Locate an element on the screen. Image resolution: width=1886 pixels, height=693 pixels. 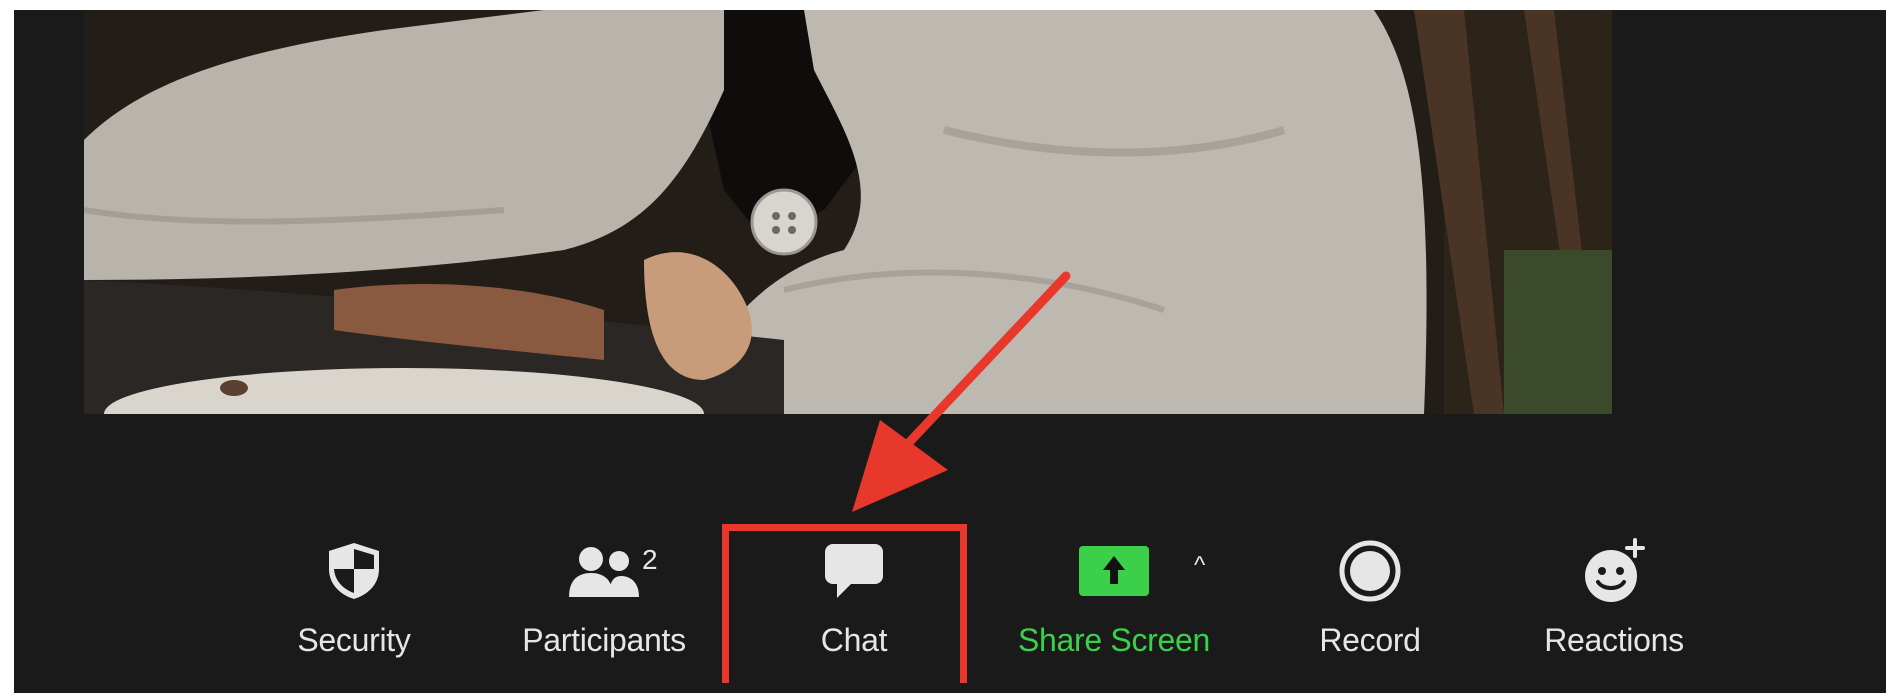
reactions-button: Reactions is located at coordinates (1614, 594).